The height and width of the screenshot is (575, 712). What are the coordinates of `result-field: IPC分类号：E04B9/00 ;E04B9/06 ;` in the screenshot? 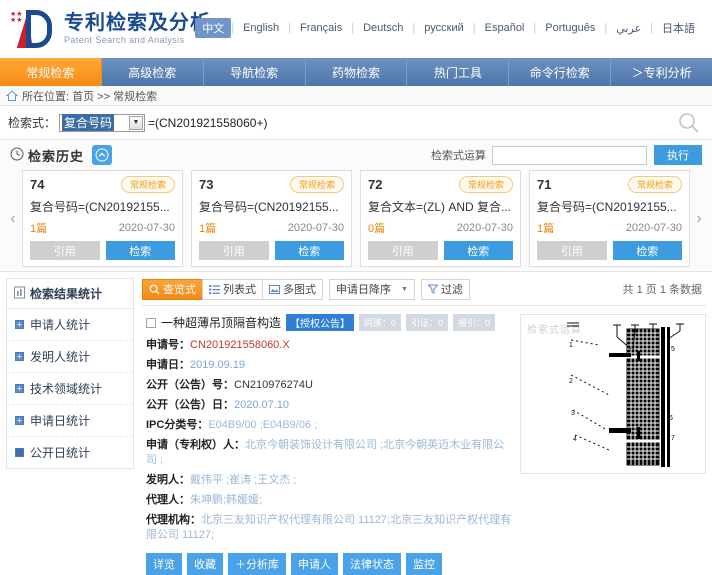 It's located at (330, 425).